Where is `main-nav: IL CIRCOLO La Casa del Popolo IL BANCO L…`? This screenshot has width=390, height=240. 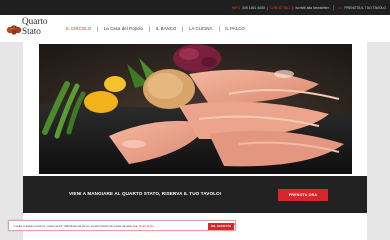
main-nav: IL CIRCOLO La Casa del Popolo IL BANCO L… is located at coordinates (155, 28).